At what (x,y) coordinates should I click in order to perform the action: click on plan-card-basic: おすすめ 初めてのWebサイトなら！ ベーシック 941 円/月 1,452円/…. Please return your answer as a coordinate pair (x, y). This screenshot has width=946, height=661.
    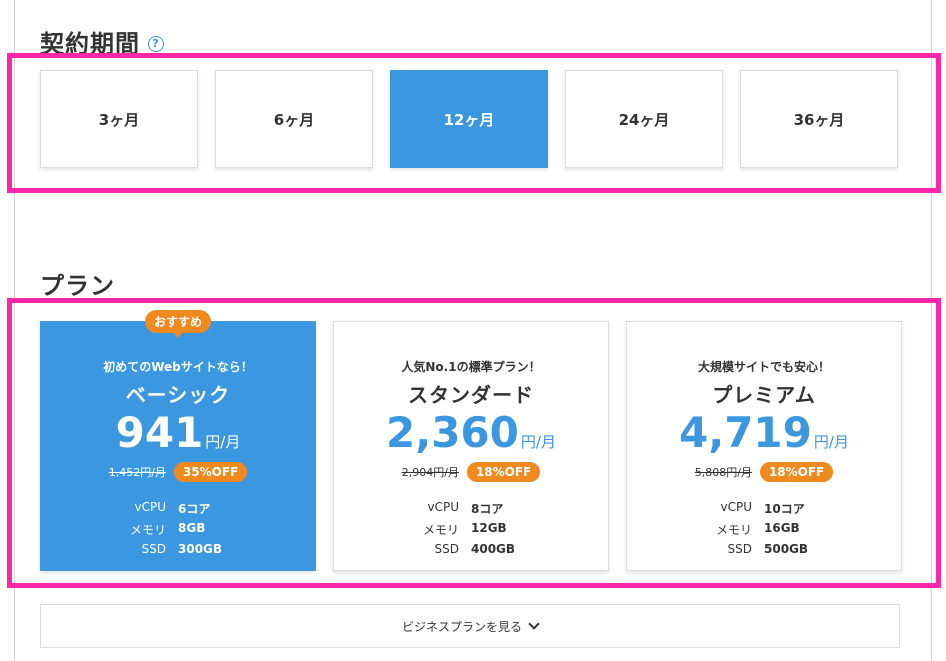
    Looking at the image, I should click on (178, 440).